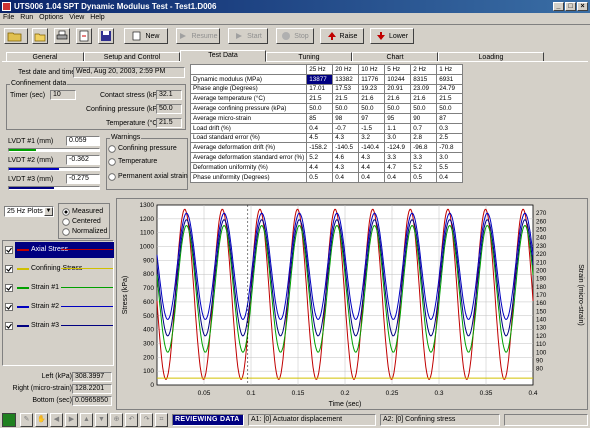 Image resolution: width=590 pixels, height=428 pixels. Describe the element at coordinates (148, 302) in the screenshot. I see `y-tick-label: 600` at that location.